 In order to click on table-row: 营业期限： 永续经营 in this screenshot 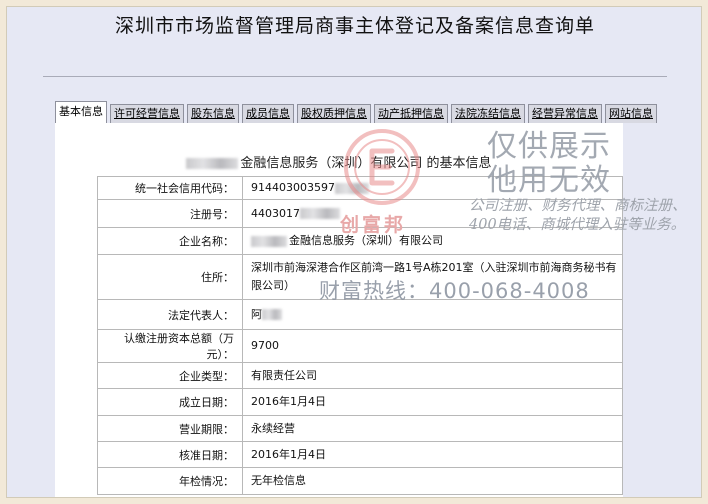, I will do `click(360, 428)`.